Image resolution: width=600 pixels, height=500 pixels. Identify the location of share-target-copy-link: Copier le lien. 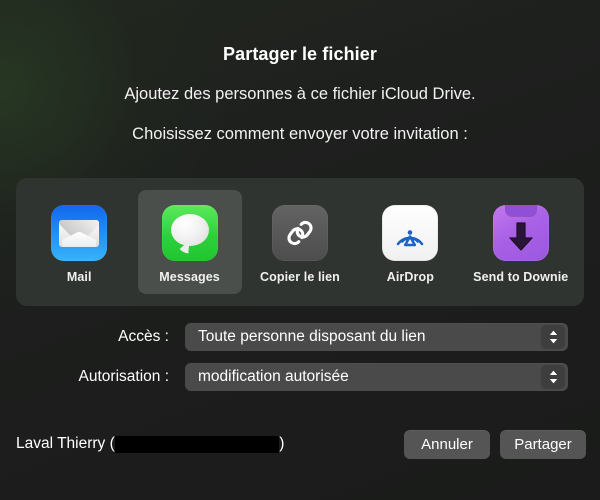
(300, 242).